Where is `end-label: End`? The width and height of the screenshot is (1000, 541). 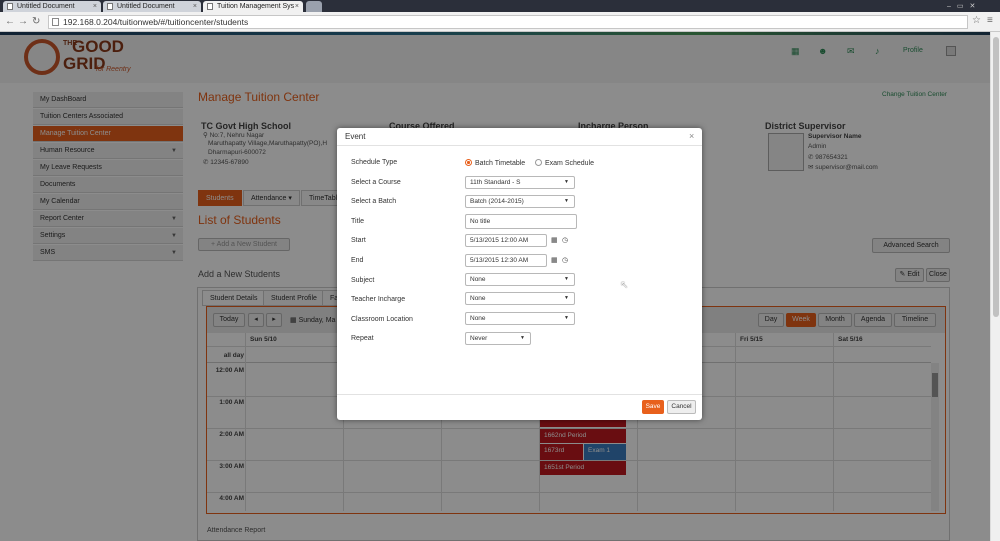
end-label: End is located at coordinates (357, 260).